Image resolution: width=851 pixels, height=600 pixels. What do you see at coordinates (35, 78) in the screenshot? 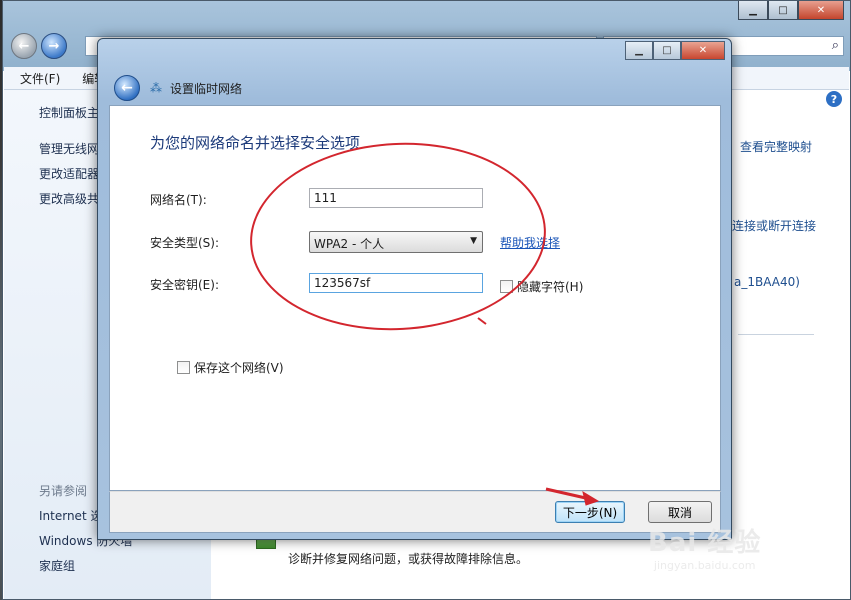
I see `menu-file: 文件(F)` at bounding box center [35, 78].